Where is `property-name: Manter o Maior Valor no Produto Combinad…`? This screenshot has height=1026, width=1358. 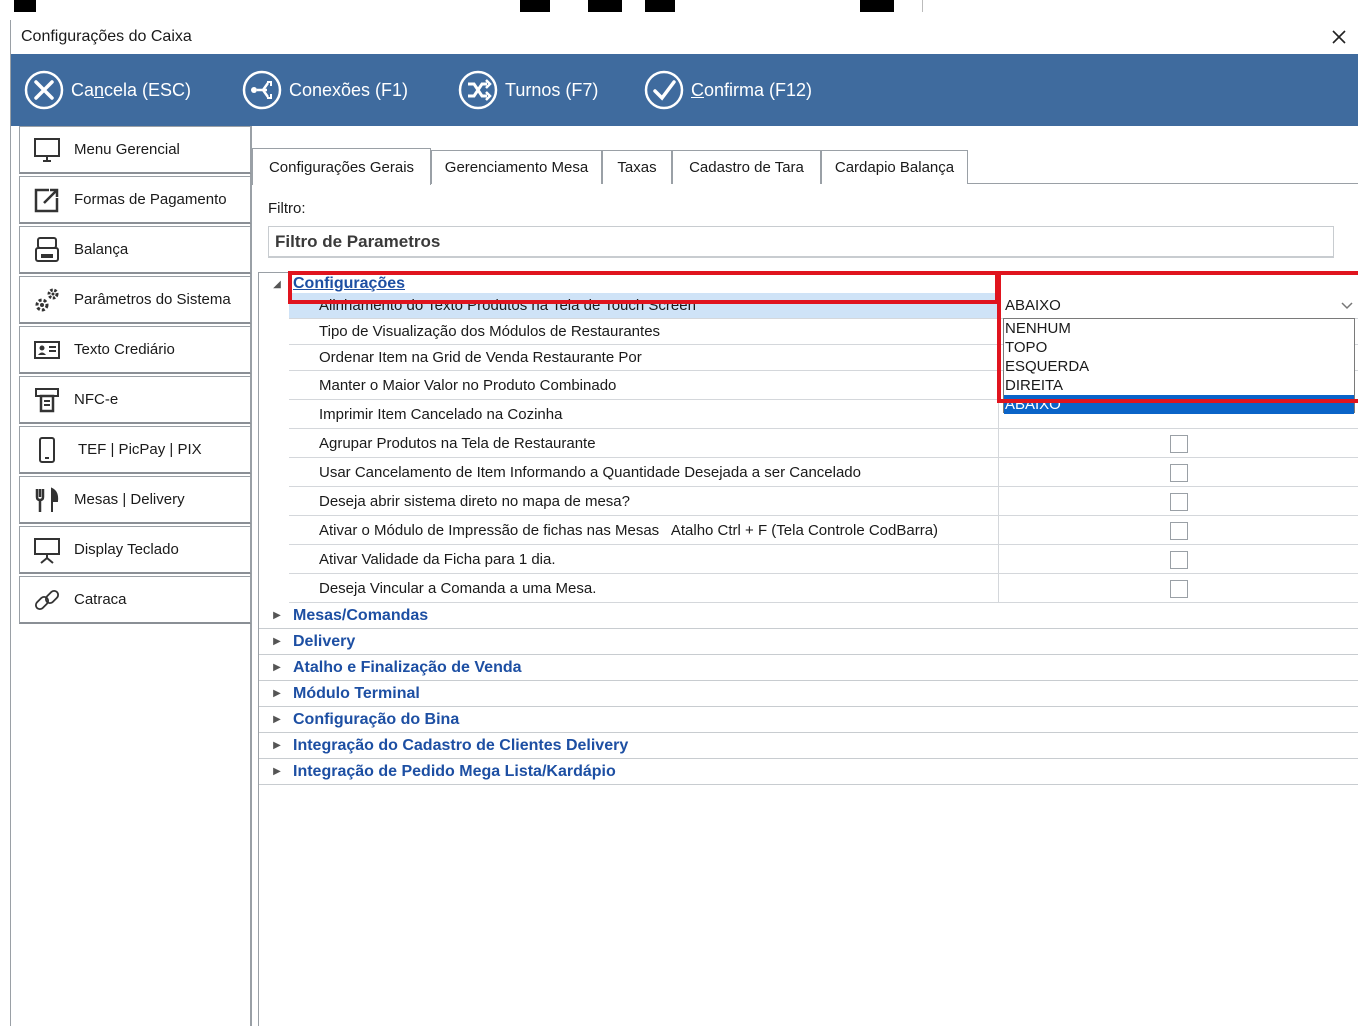 property-name: Manter o Maior Valor no Produto Combinad… is located at coordinates (644, 385).